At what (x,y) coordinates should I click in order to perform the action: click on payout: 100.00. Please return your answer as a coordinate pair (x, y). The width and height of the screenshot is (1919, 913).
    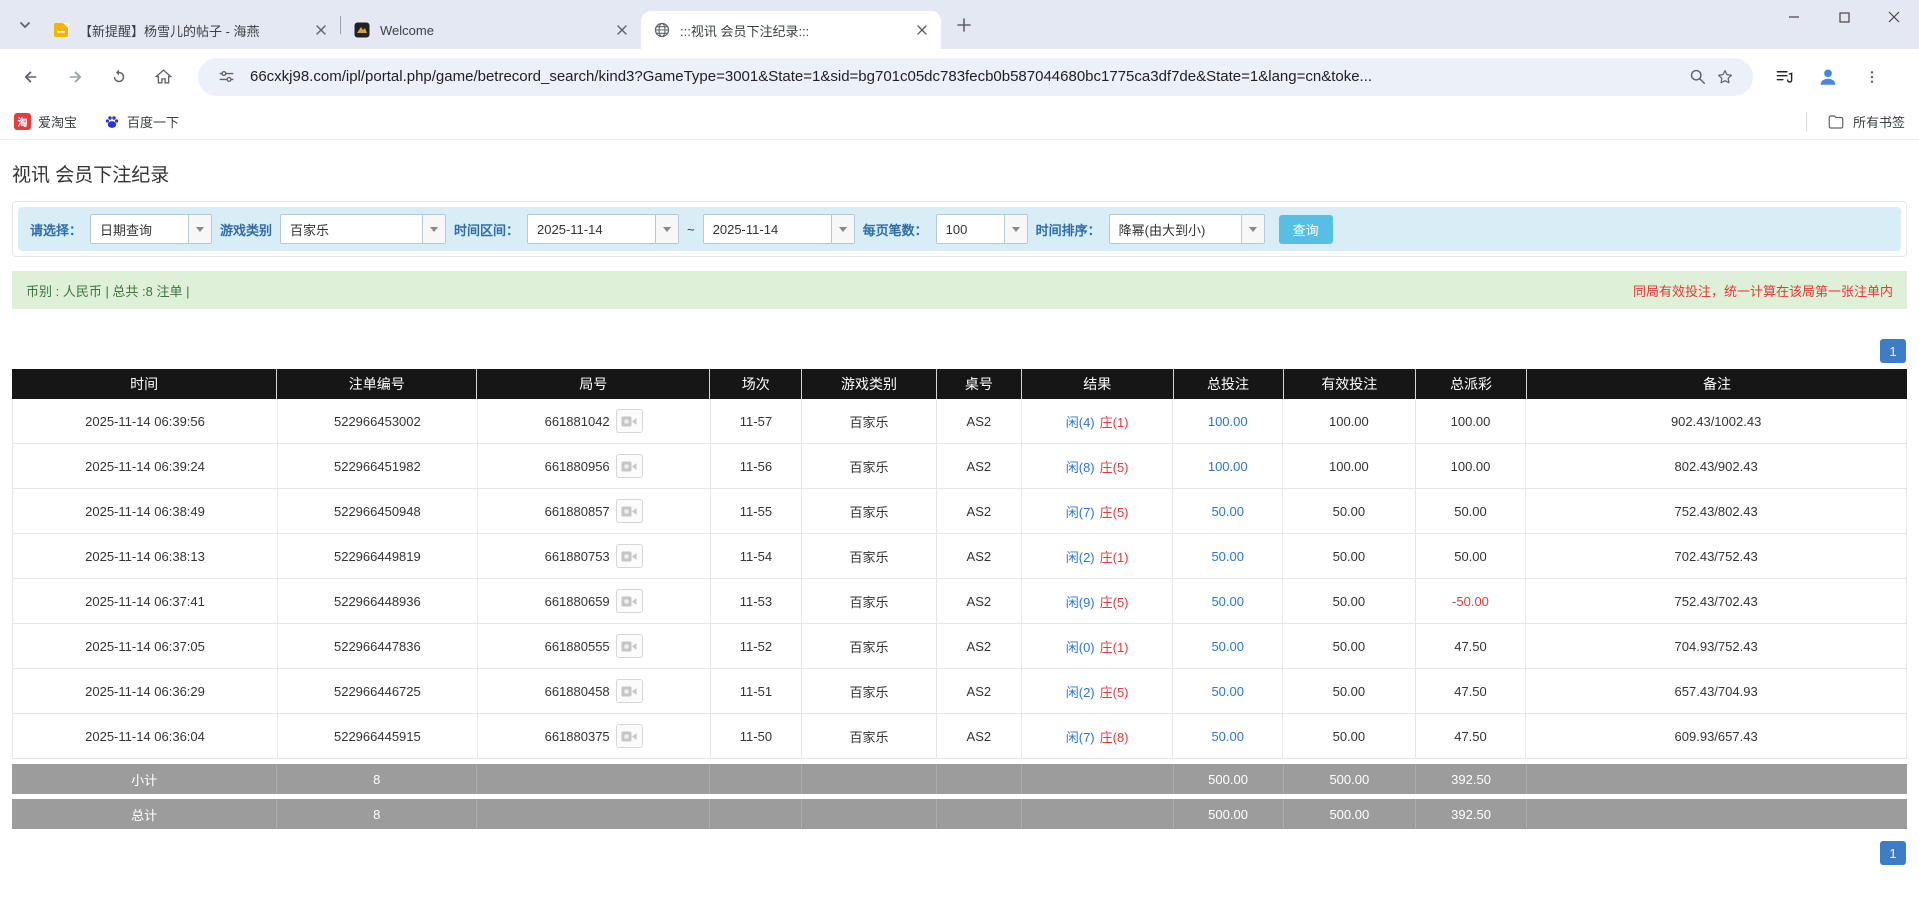
    Looking at the image, I should click on (1471, 466).